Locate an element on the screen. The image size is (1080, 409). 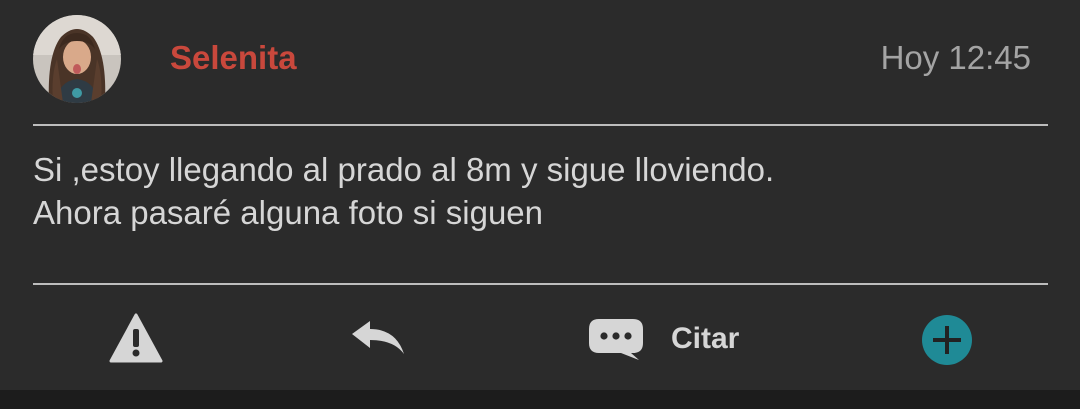
warning-triangle-icon is located at coordinates (136, 338).